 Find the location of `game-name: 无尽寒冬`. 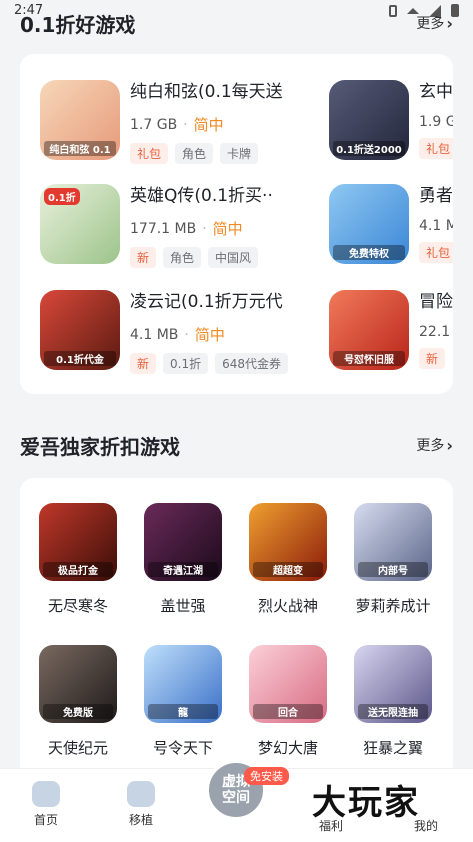

game-name: 无尽寒冬 is located at coordinates (77, 606).